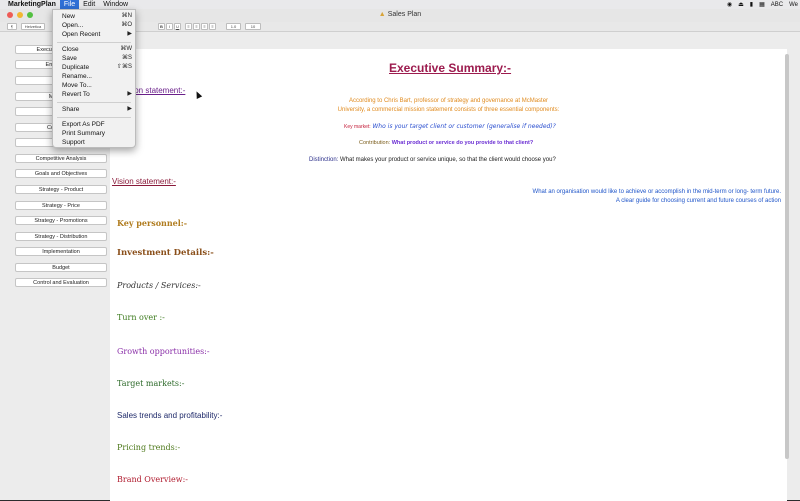 This screenshot has height=501, width=800. Describe the element at coordinates (144, 181) in the screenshot. I see `vision-heading: Vision statement:-` at that location.